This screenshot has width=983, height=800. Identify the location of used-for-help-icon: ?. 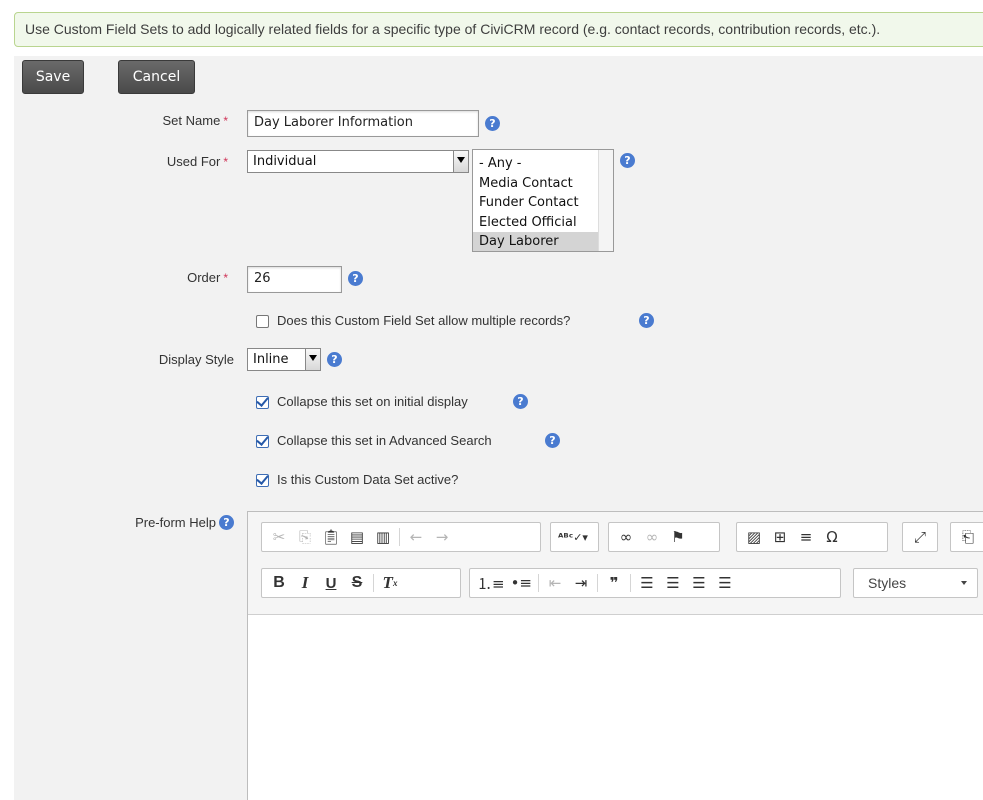
(627, 160).